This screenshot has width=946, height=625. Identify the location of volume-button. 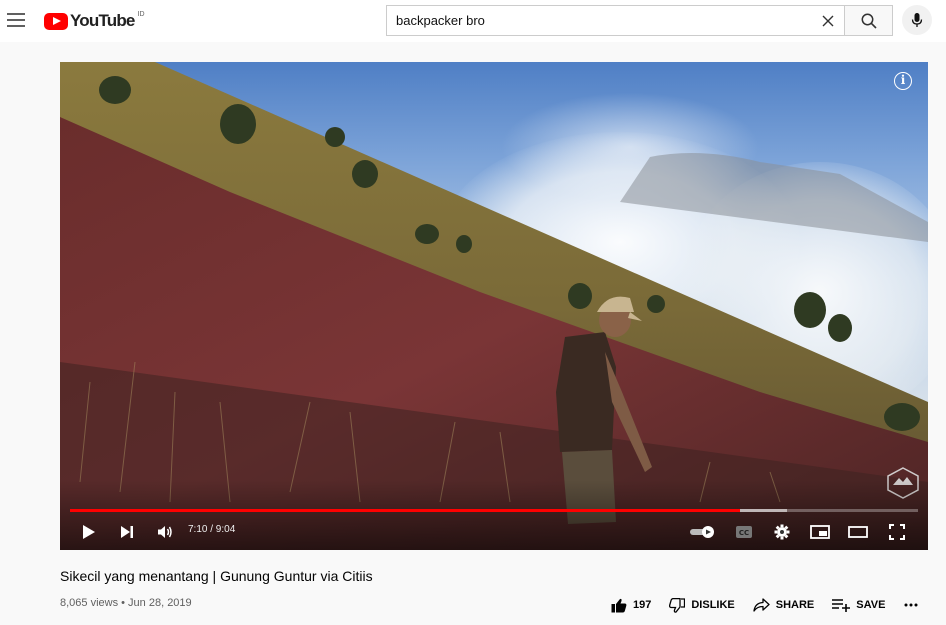
(165, 532).